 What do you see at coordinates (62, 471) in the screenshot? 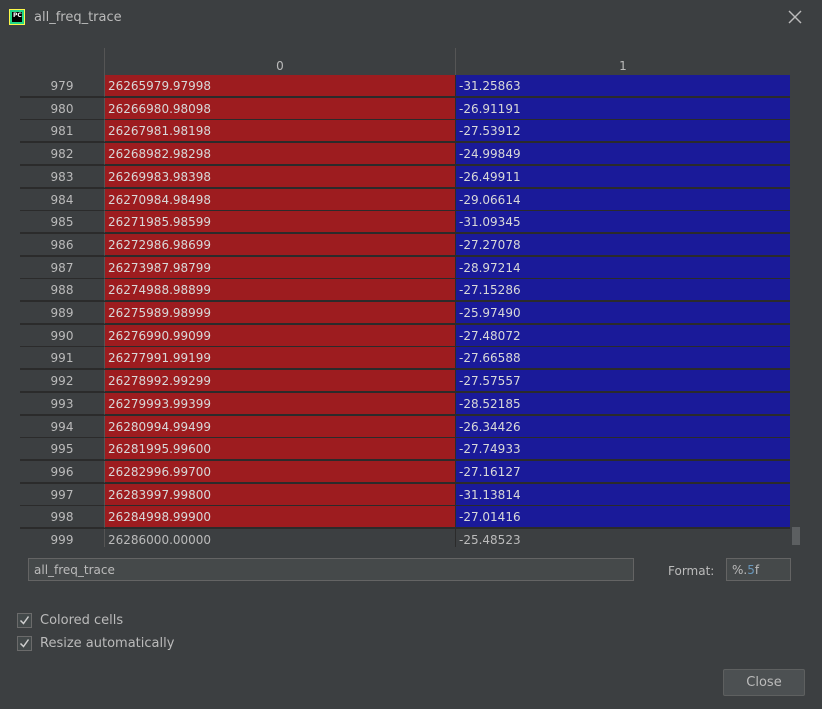
I see `row-index-cell: 996` at bounding box center [62, 471].